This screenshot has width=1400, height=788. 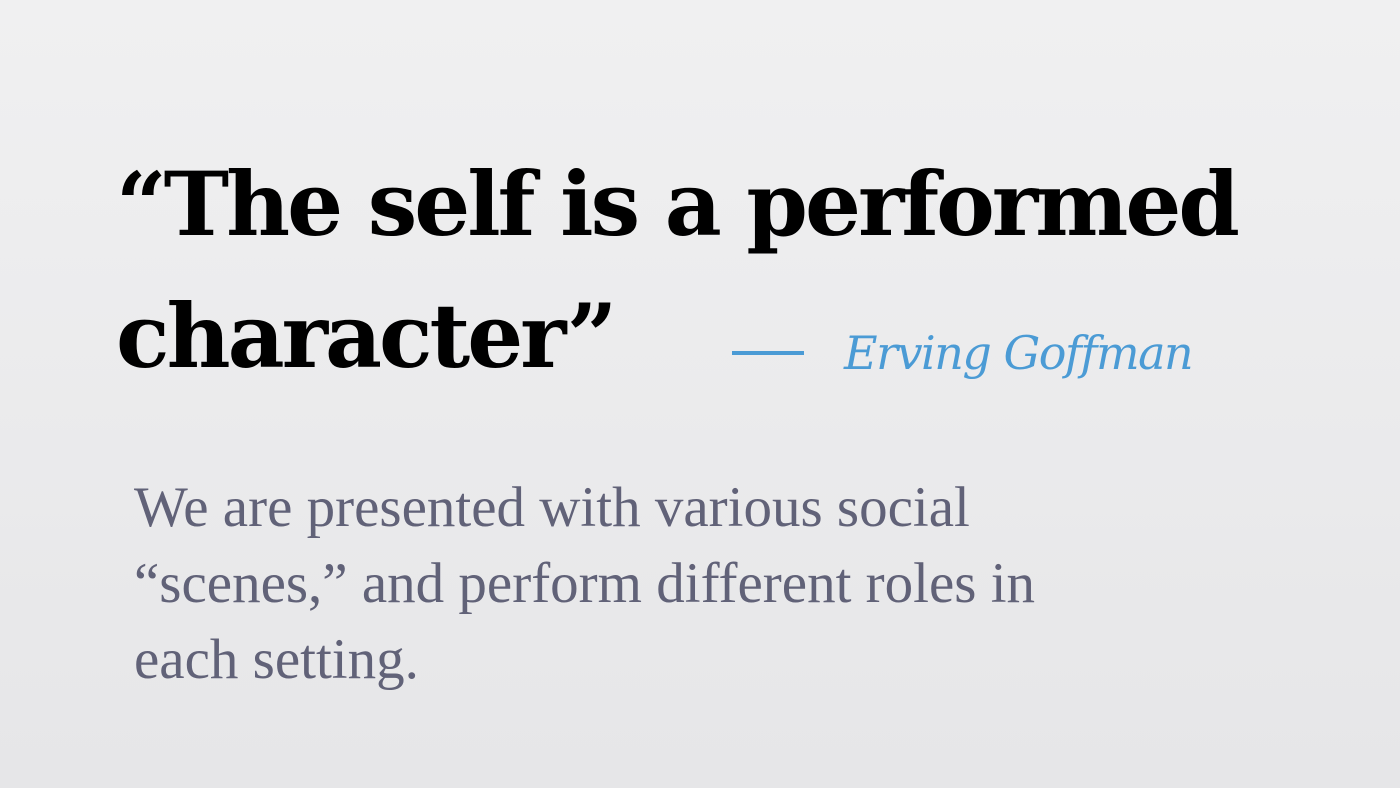 I want to click on description-line-3: each setting., so click(x=276, y=659).